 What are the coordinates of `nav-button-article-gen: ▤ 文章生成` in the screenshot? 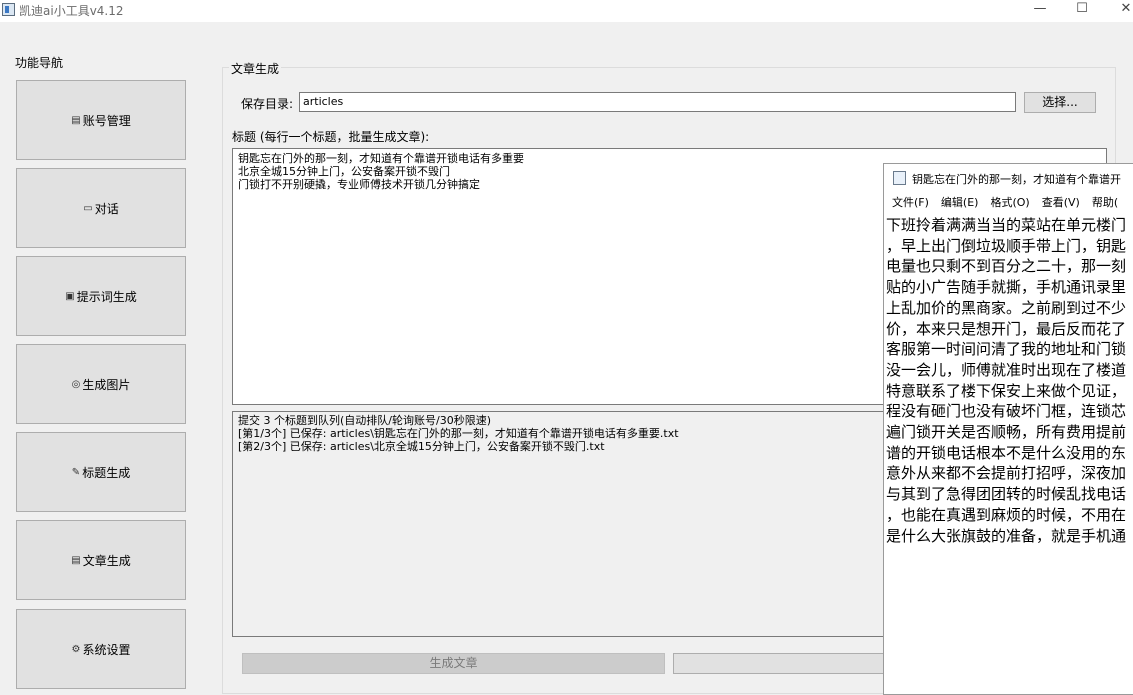 It's located at (101, 560).